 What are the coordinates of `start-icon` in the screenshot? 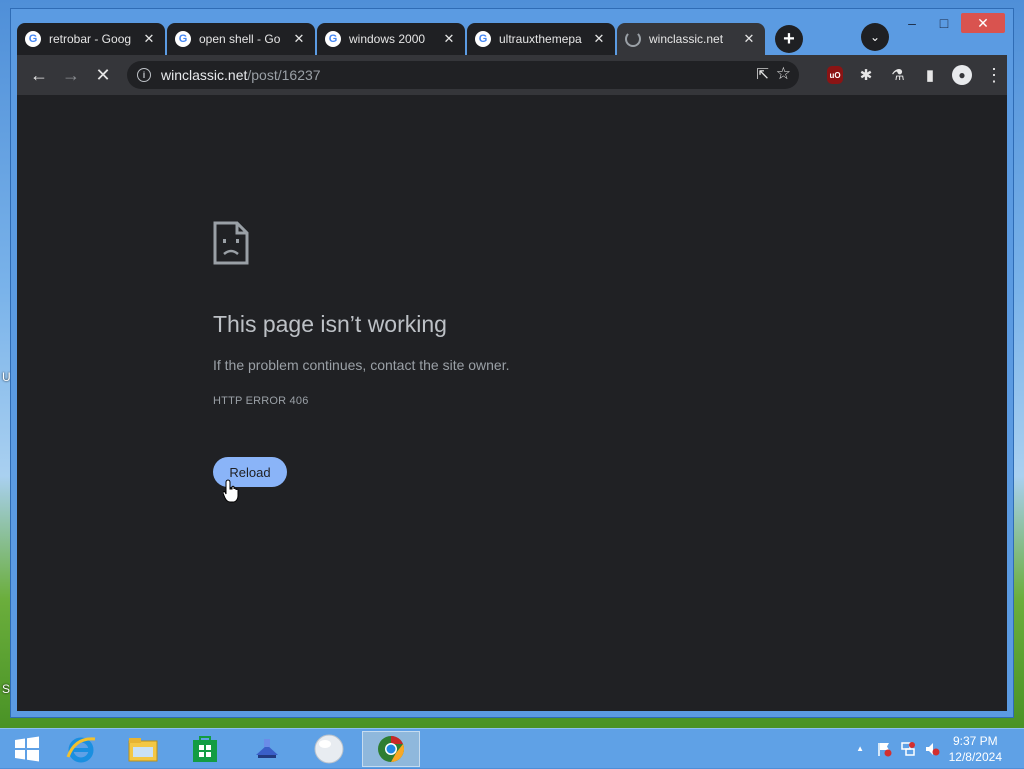 It's located at (27, 749).